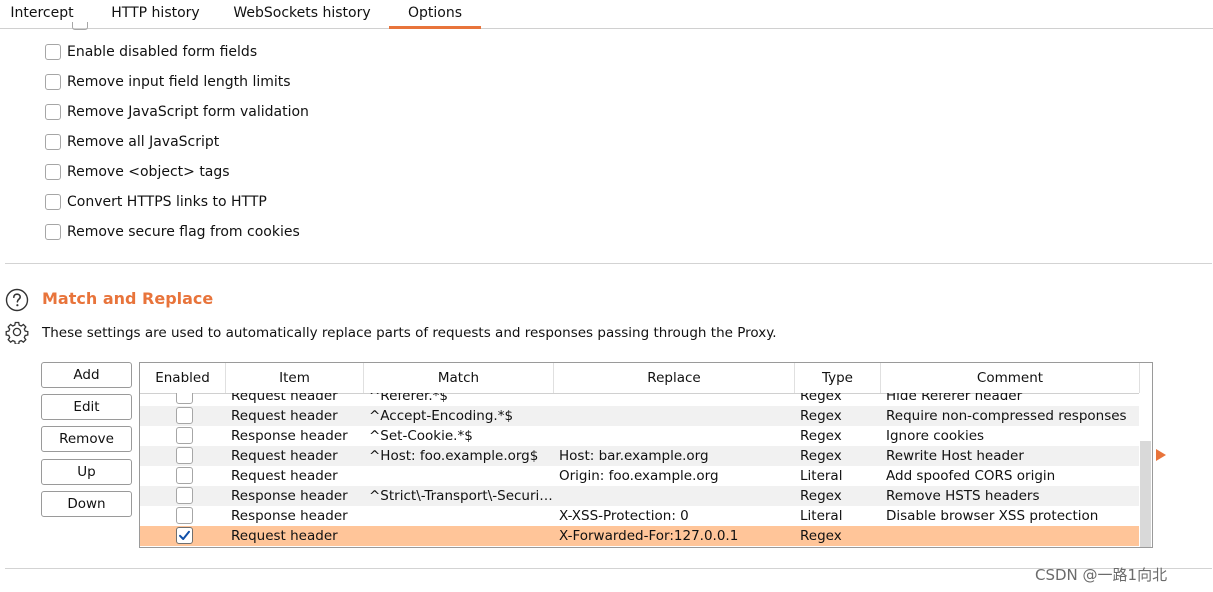 The width and height of the screenshot is (1213, 592). I want to click on tab-options: Options, so click(435, 14).